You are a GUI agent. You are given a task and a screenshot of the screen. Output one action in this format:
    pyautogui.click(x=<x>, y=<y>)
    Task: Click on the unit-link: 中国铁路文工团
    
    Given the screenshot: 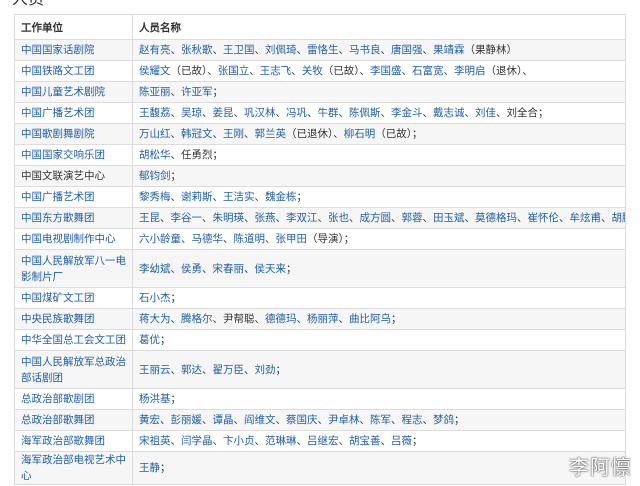 What is the action you would take?
    pyautogui.click(x=58, y=71)
    